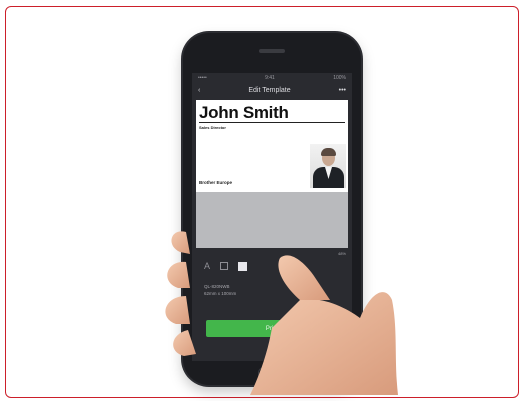 The width and height of the screenshot is (524, 401). Describe the element at coordinates (304, 277) in the screenshot. I see `thumb` at that location.